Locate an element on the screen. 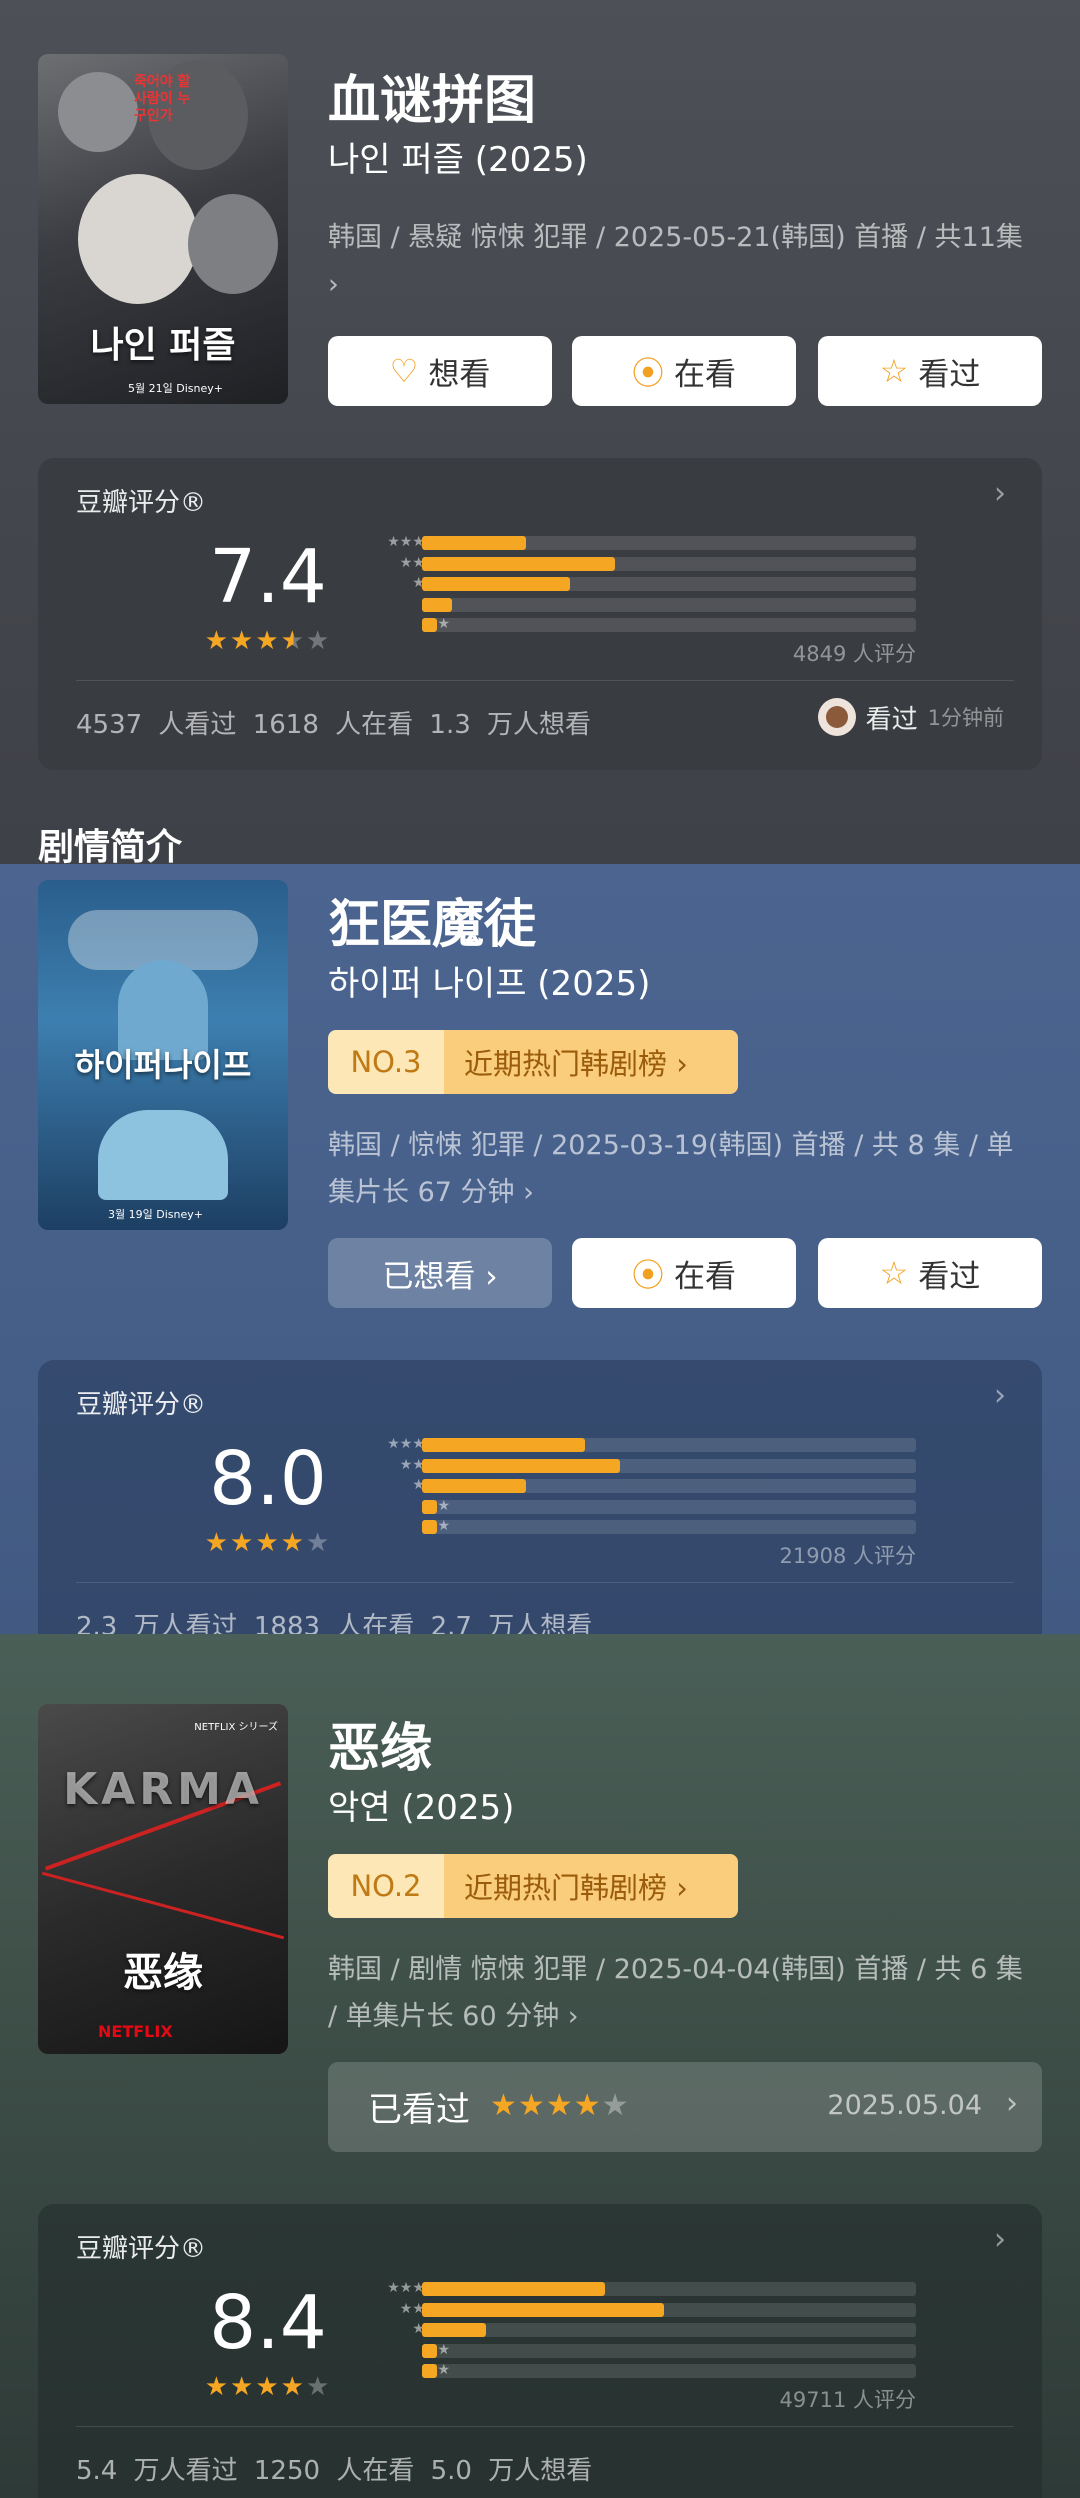  friend-activity: 看过 1分钟前 is located at coordinates (910, 717).